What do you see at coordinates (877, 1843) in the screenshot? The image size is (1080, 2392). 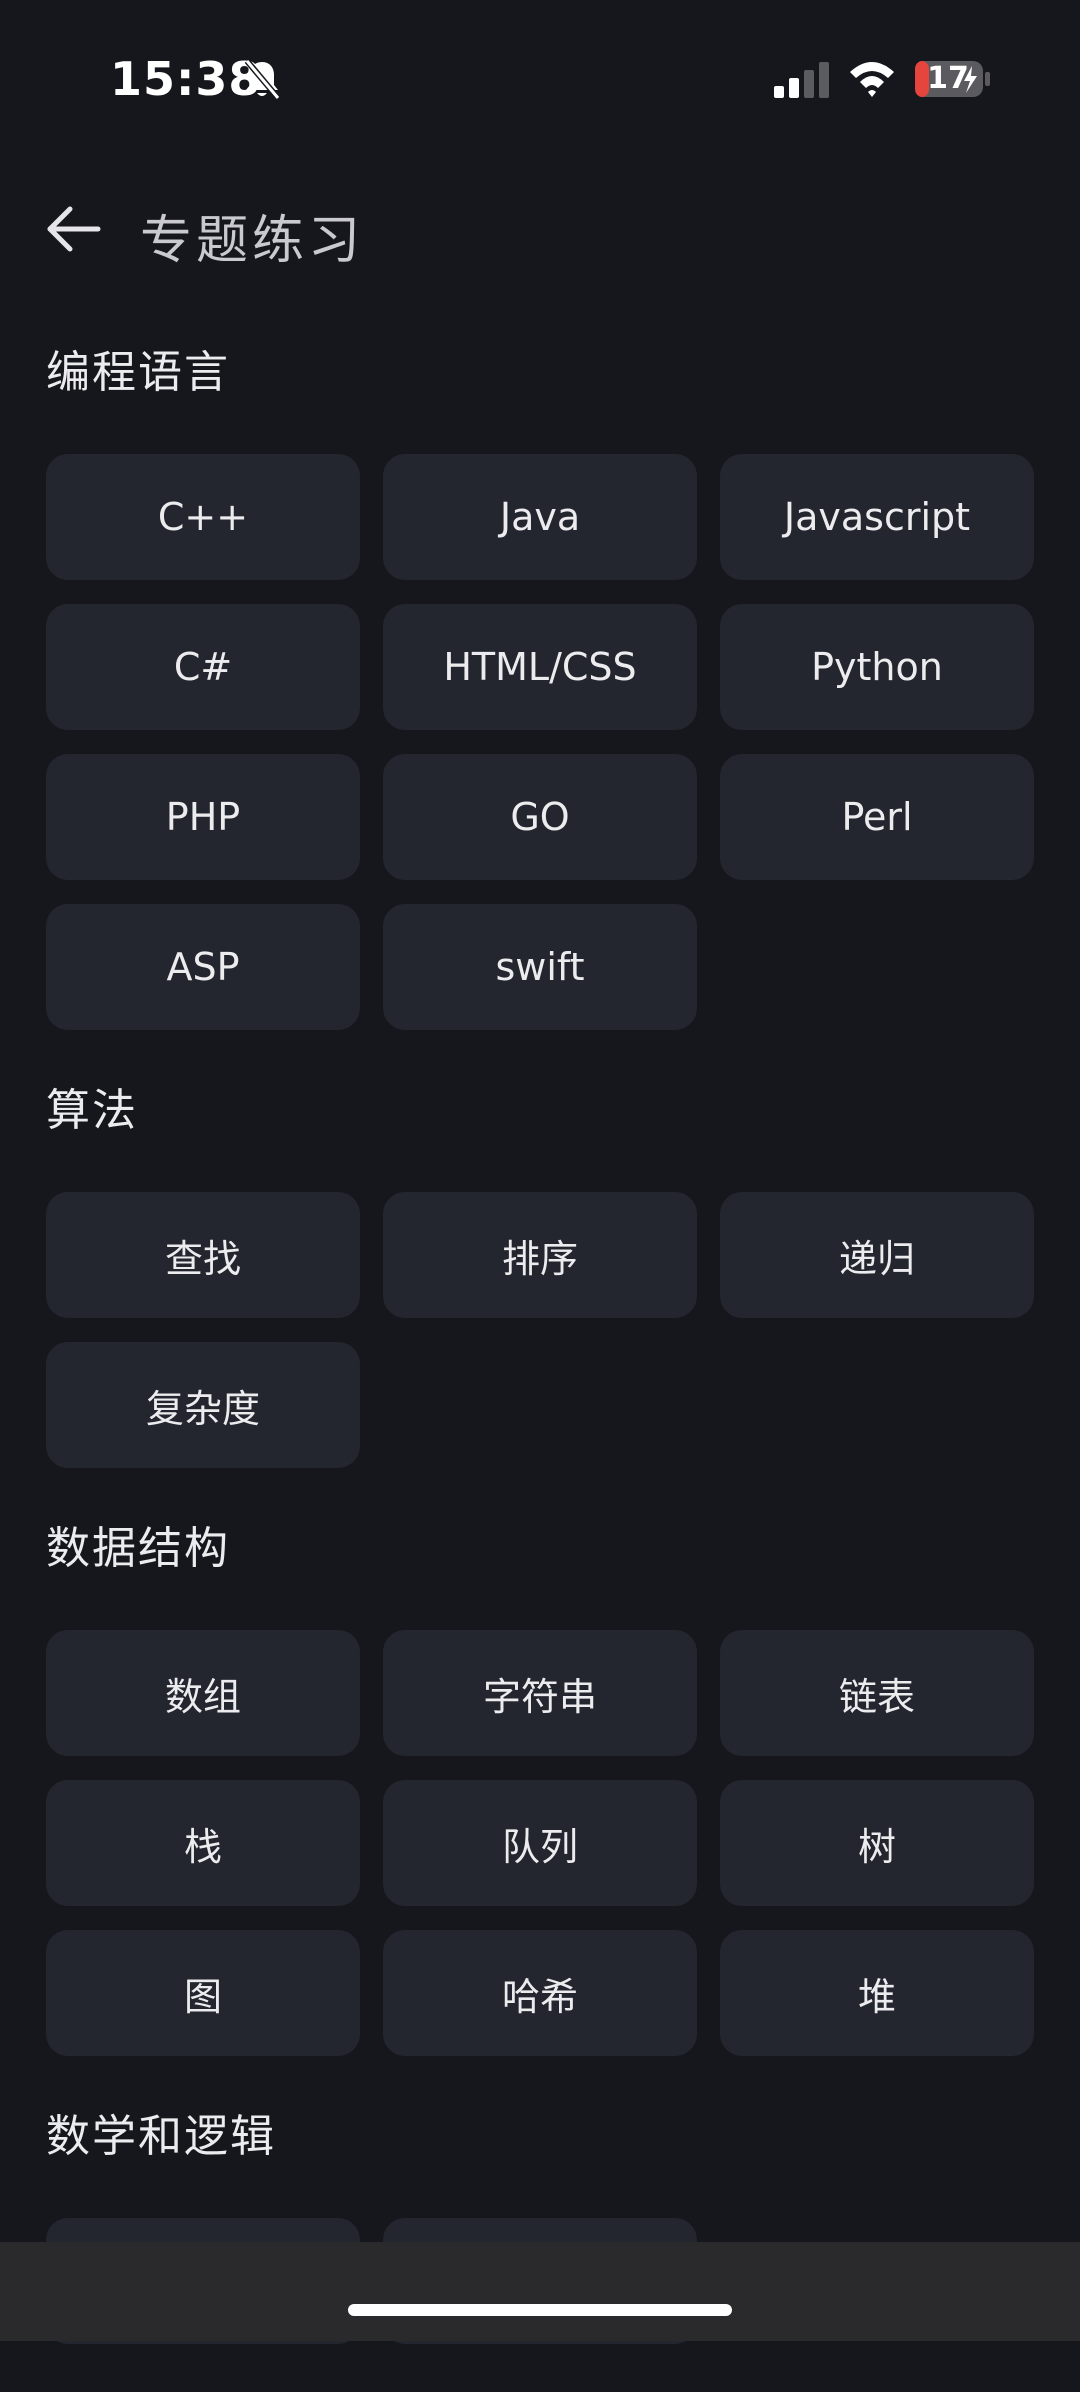 I see `topic-tile-tree: 树` at bounding box center [877, 1843].